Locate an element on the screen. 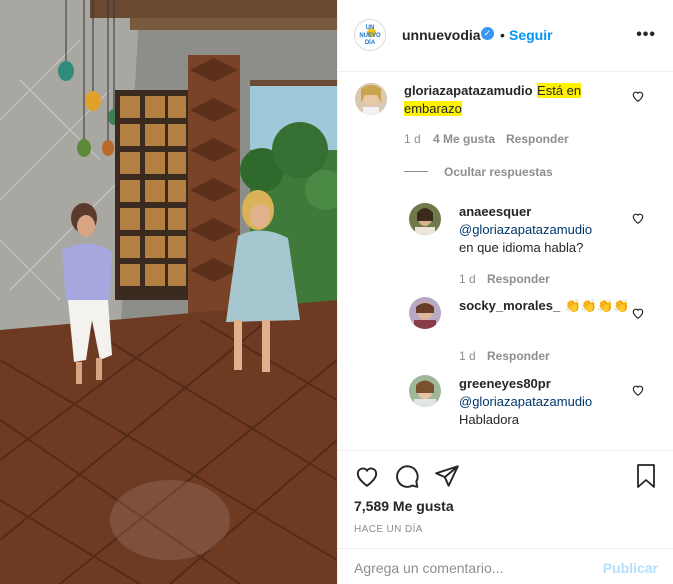  comment-input is located at coordinates (474, 568).